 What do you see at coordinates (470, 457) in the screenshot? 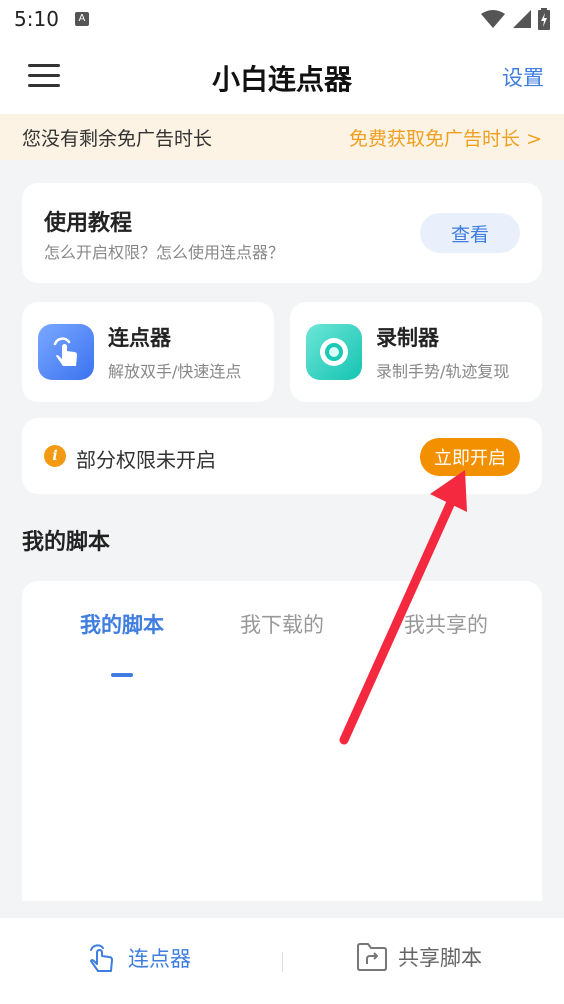
I see `enable-permission-button: 立即开启` at bounding box center [470, 457].